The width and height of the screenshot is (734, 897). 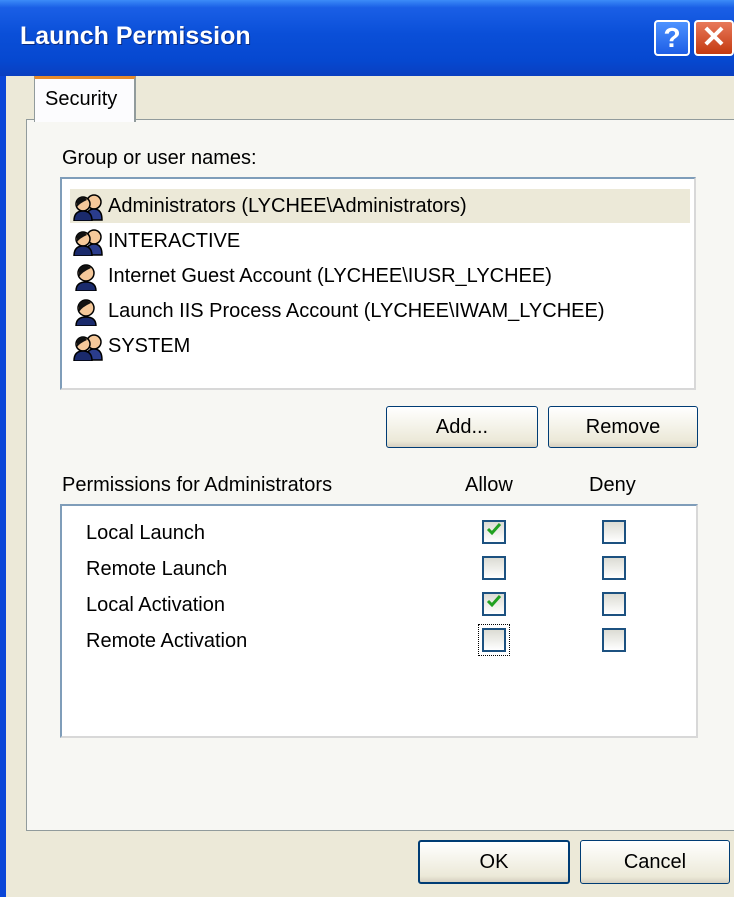 I want to click on deny-column-header: Deny, so click(x=612, y=485).